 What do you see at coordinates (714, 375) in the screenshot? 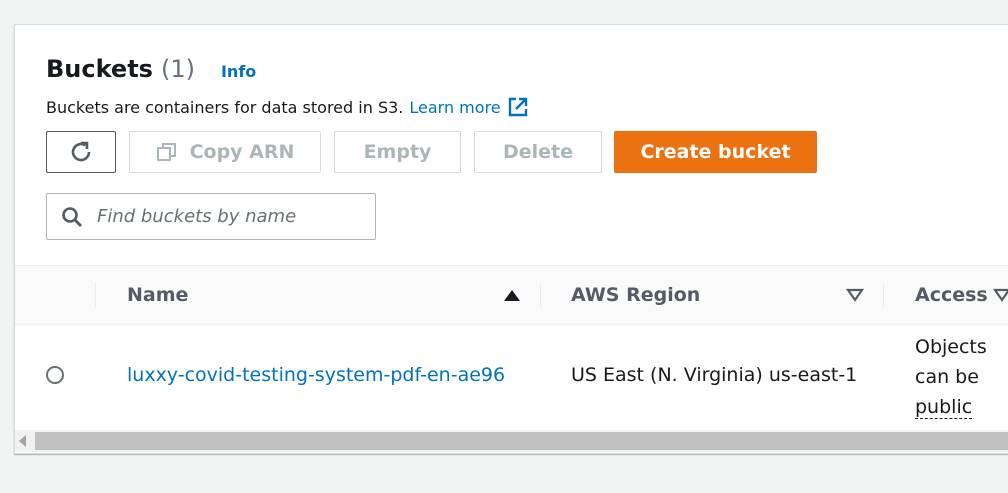
I see `bucket-region: US East (N. Virginia) us-east-1` at bounding box center [714, 375].